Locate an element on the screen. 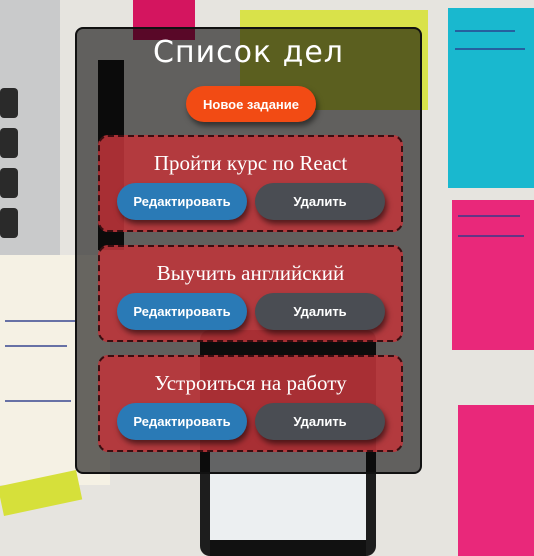 This screenshot has width=534, height=556. cyan-sticky-note is located at coordinates (491, 98).